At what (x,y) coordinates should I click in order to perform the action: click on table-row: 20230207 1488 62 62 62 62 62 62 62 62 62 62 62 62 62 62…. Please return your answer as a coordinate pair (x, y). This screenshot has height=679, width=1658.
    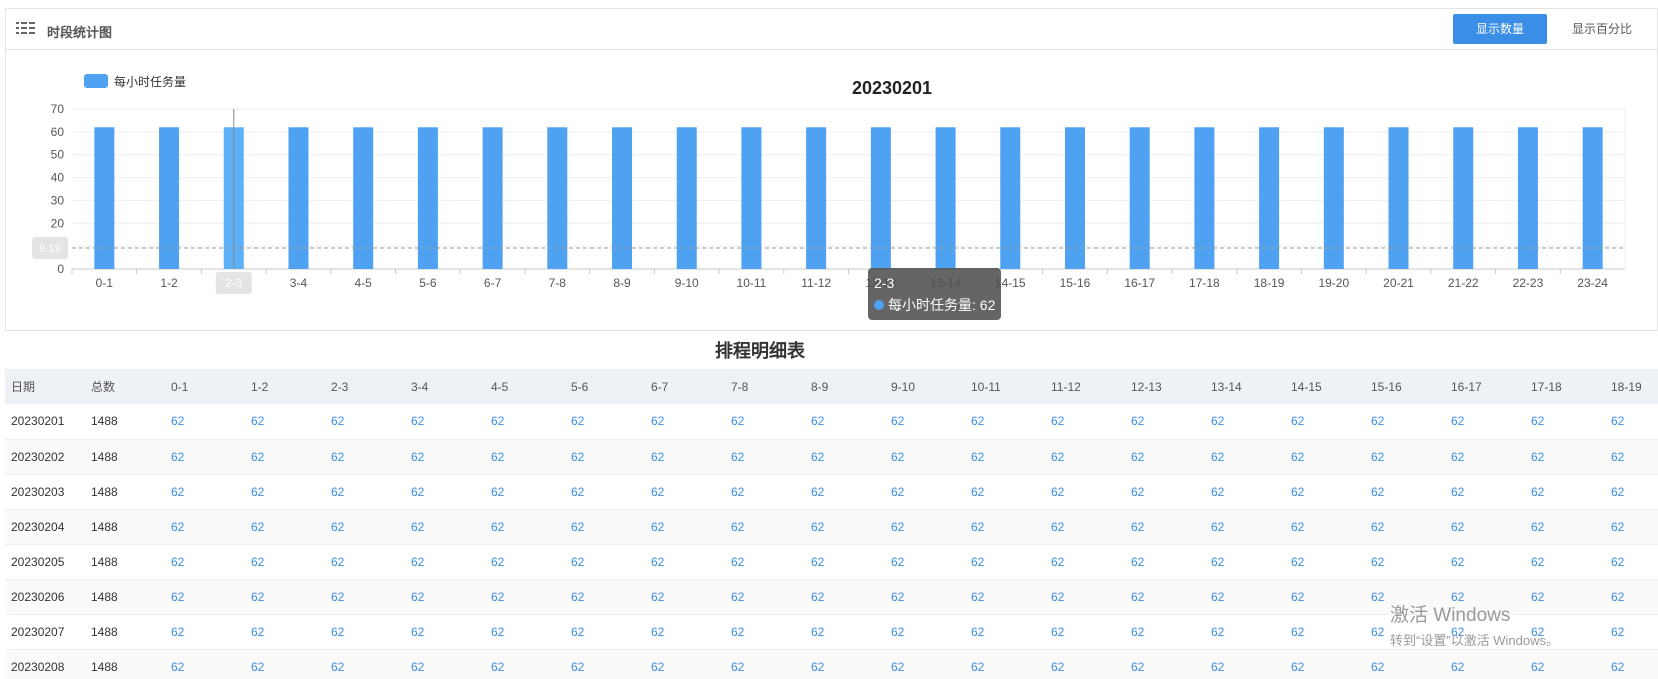
    Looking at the image, I should click on (831, 632).